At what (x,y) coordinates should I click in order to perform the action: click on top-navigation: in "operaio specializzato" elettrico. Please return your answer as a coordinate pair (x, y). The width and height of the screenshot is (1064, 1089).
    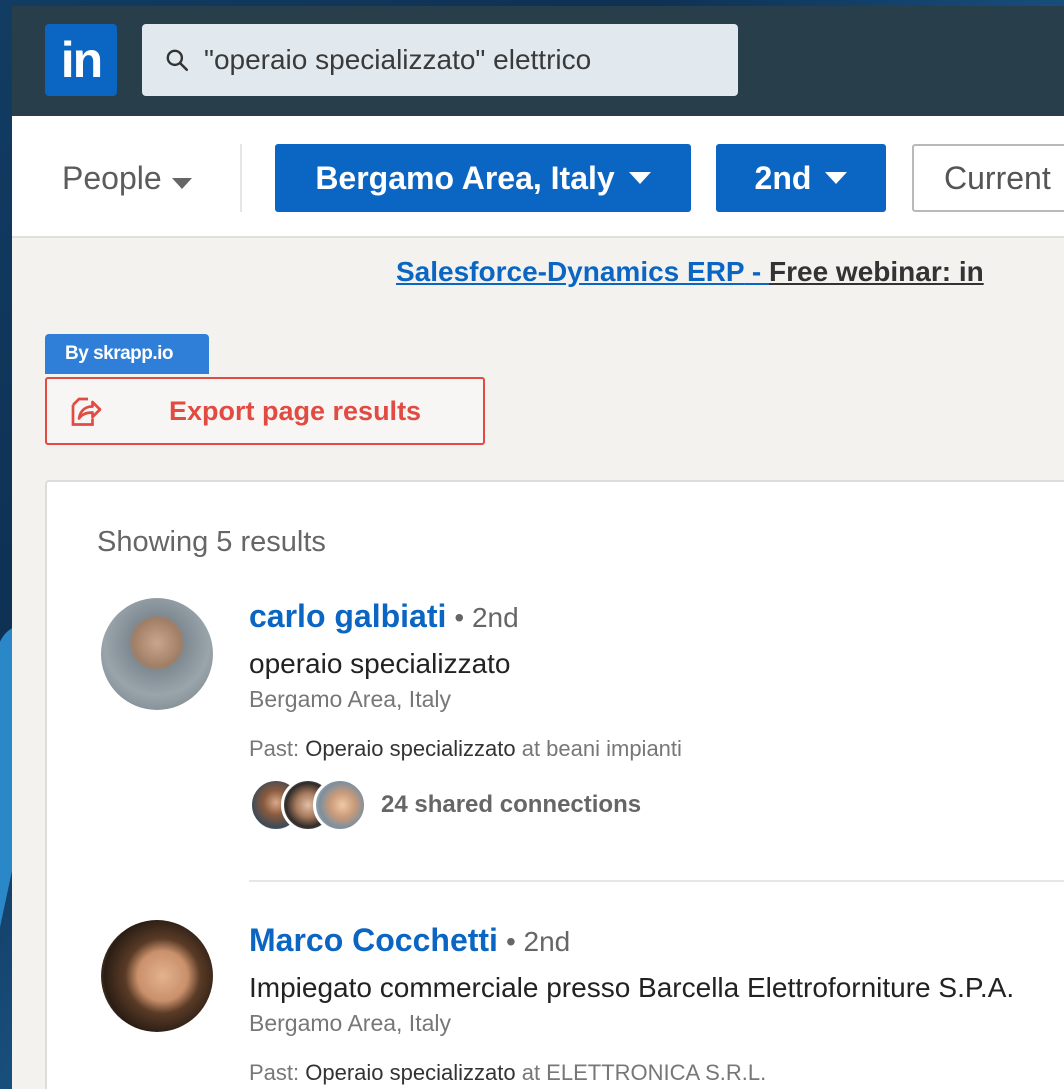
    Looking at the image, I should click on (538, 61).